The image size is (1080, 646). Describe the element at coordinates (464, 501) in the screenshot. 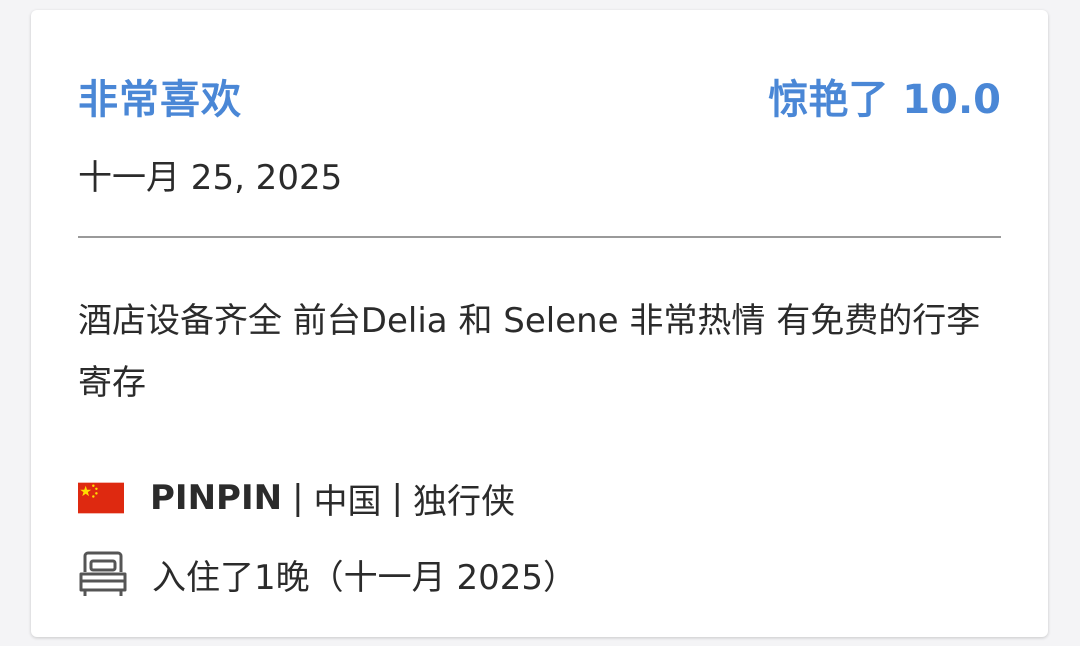

I see `traveler-type: 独行侠` at that location.